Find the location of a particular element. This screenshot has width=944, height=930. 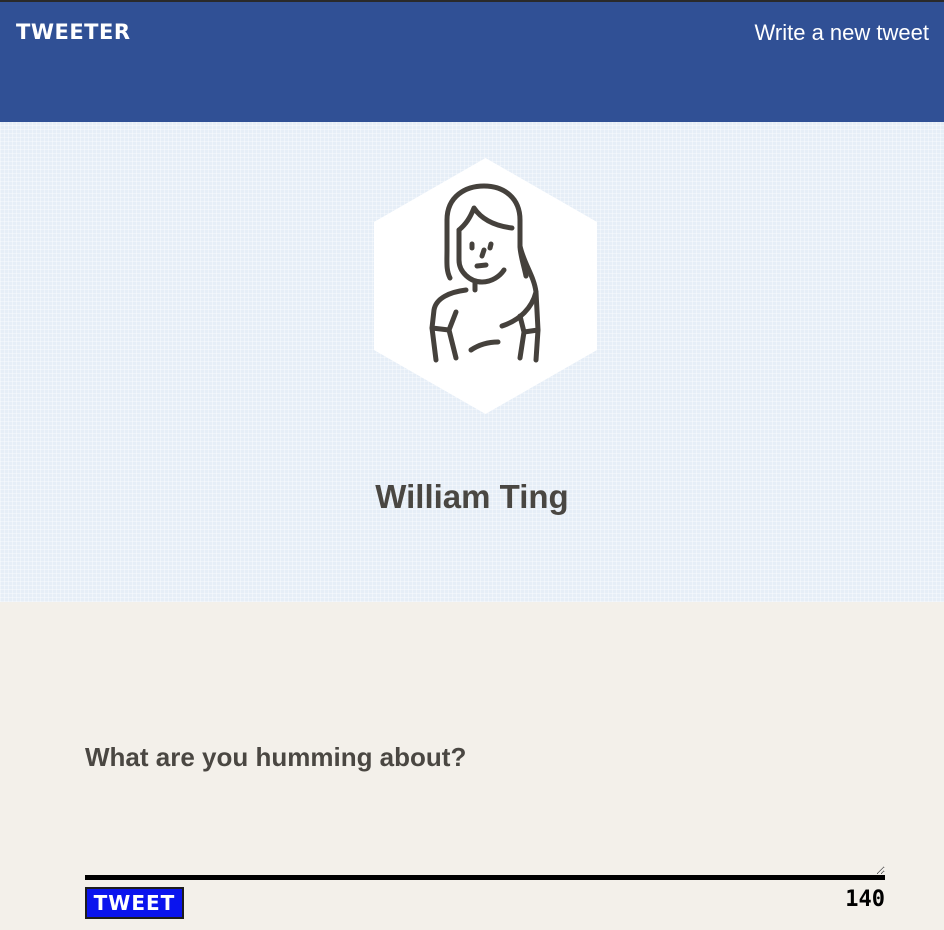

character-counter: 140 is located at coordinates (865, 899).